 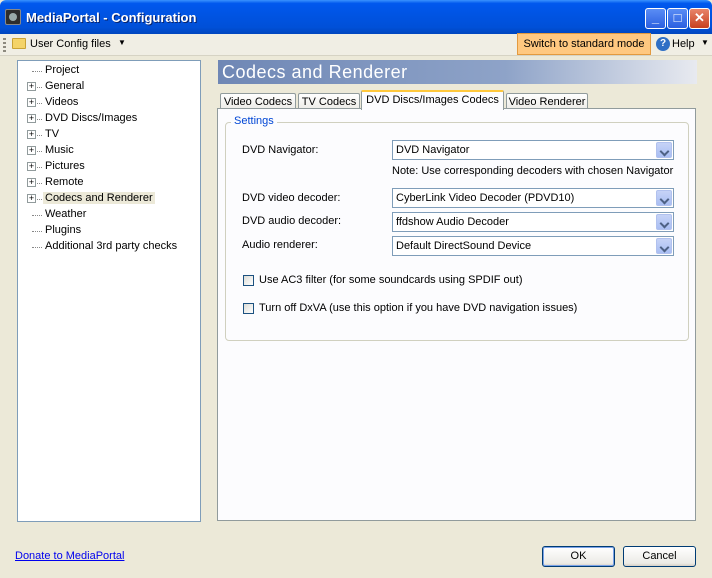 I want to click on tree-item-pictures: + Pictures, so click(x=109, y=167).